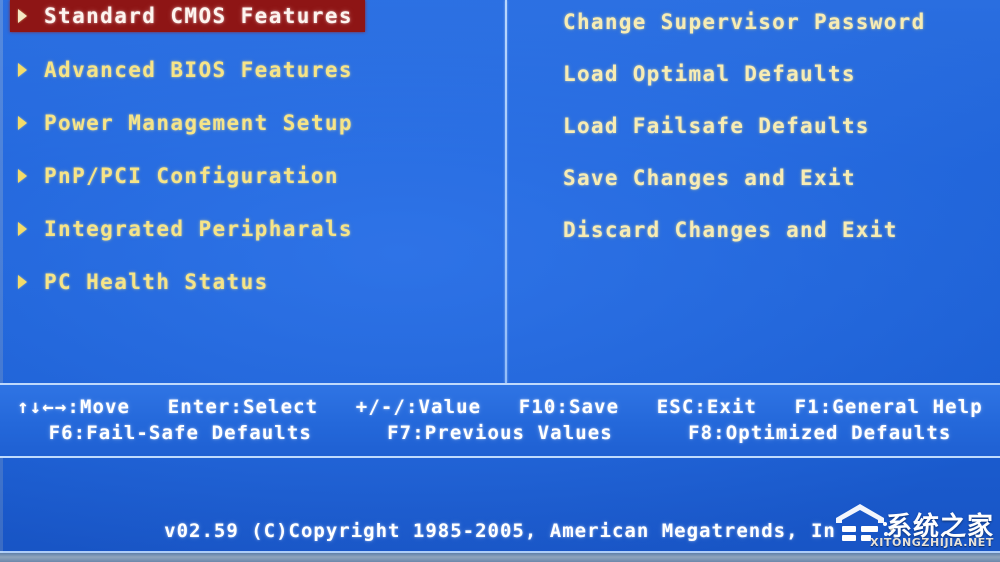 This screenshot has height=562, width=1000. What do you see at coordinates (156, 282) in the screenshot?
I see `menu-item-label: PC Health Status` at bounding box center [156, 282].